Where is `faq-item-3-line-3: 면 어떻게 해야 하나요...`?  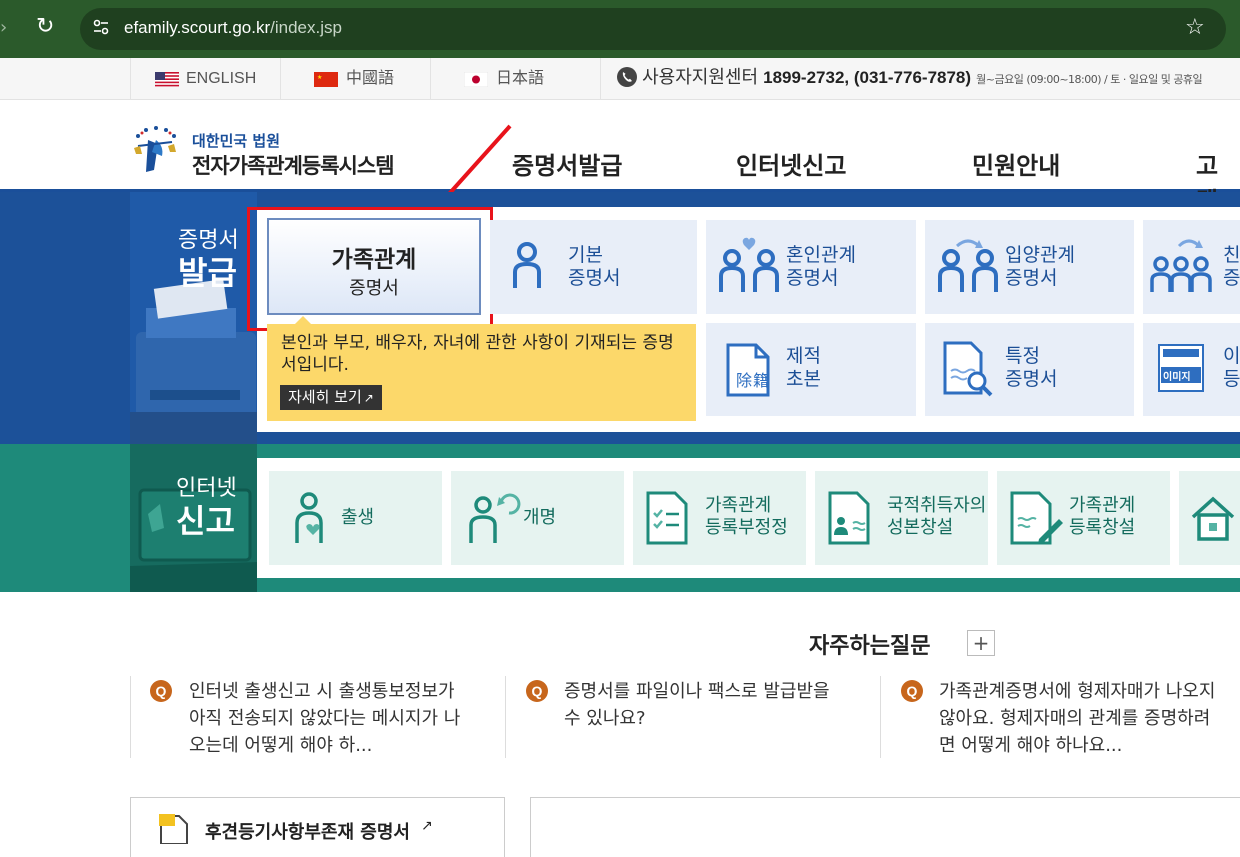 faq-item-3-line-3: 면 어떻게 해야 하나요... is located at coordinates (1031, 745).